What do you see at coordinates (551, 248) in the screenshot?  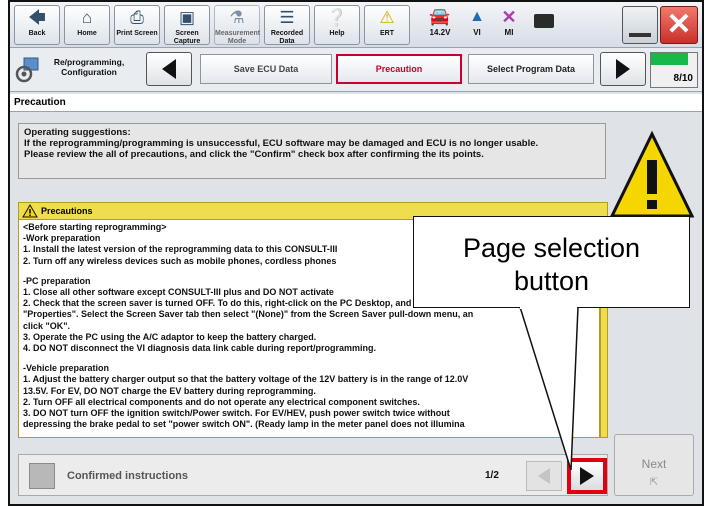 I see `callout-line-1: Page selection` at bounding box center [551, 248].